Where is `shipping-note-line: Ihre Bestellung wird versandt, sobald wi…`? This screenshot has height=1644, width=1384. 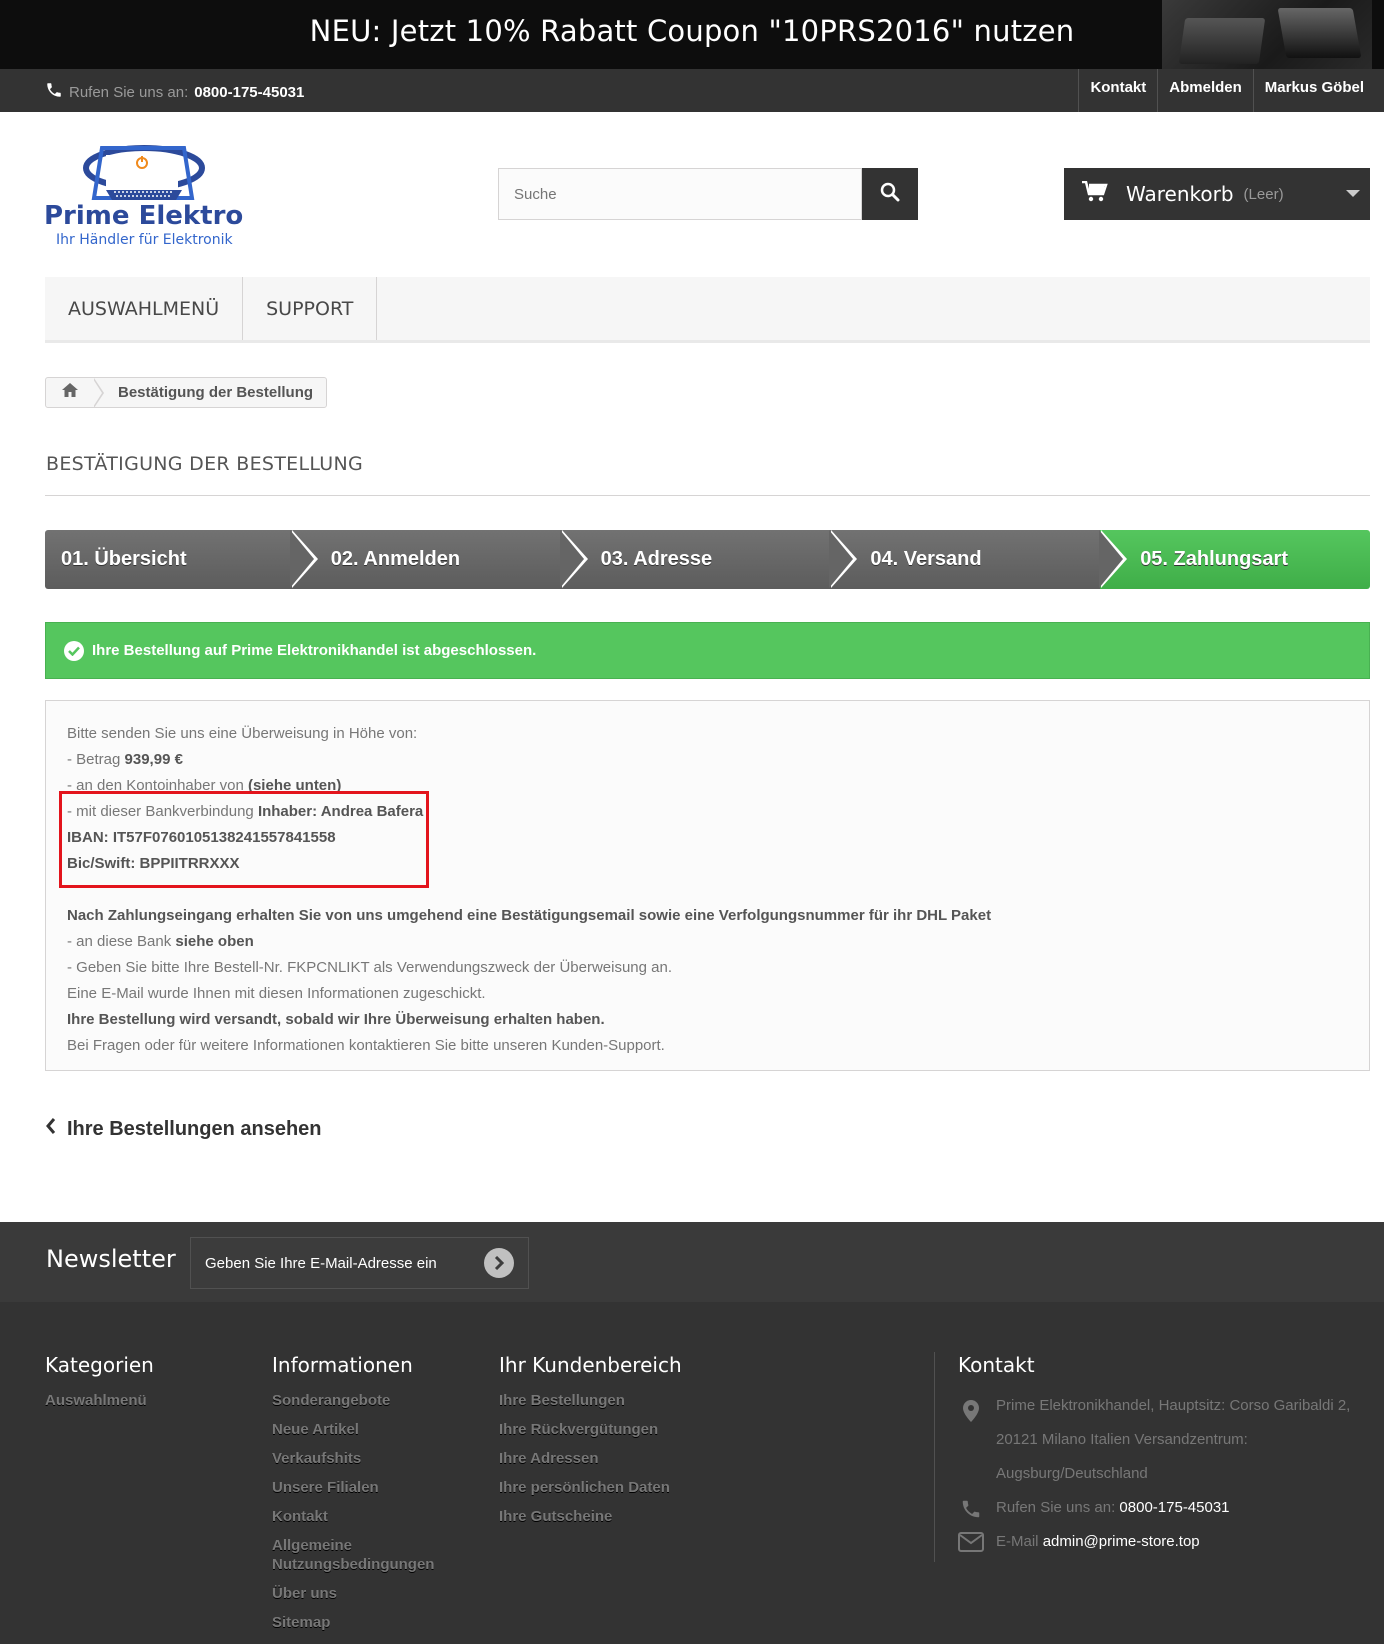
shipping-note-line: Ihre Bestellung wird versandt, sobald wi… is located at coordinates (707, 1020).